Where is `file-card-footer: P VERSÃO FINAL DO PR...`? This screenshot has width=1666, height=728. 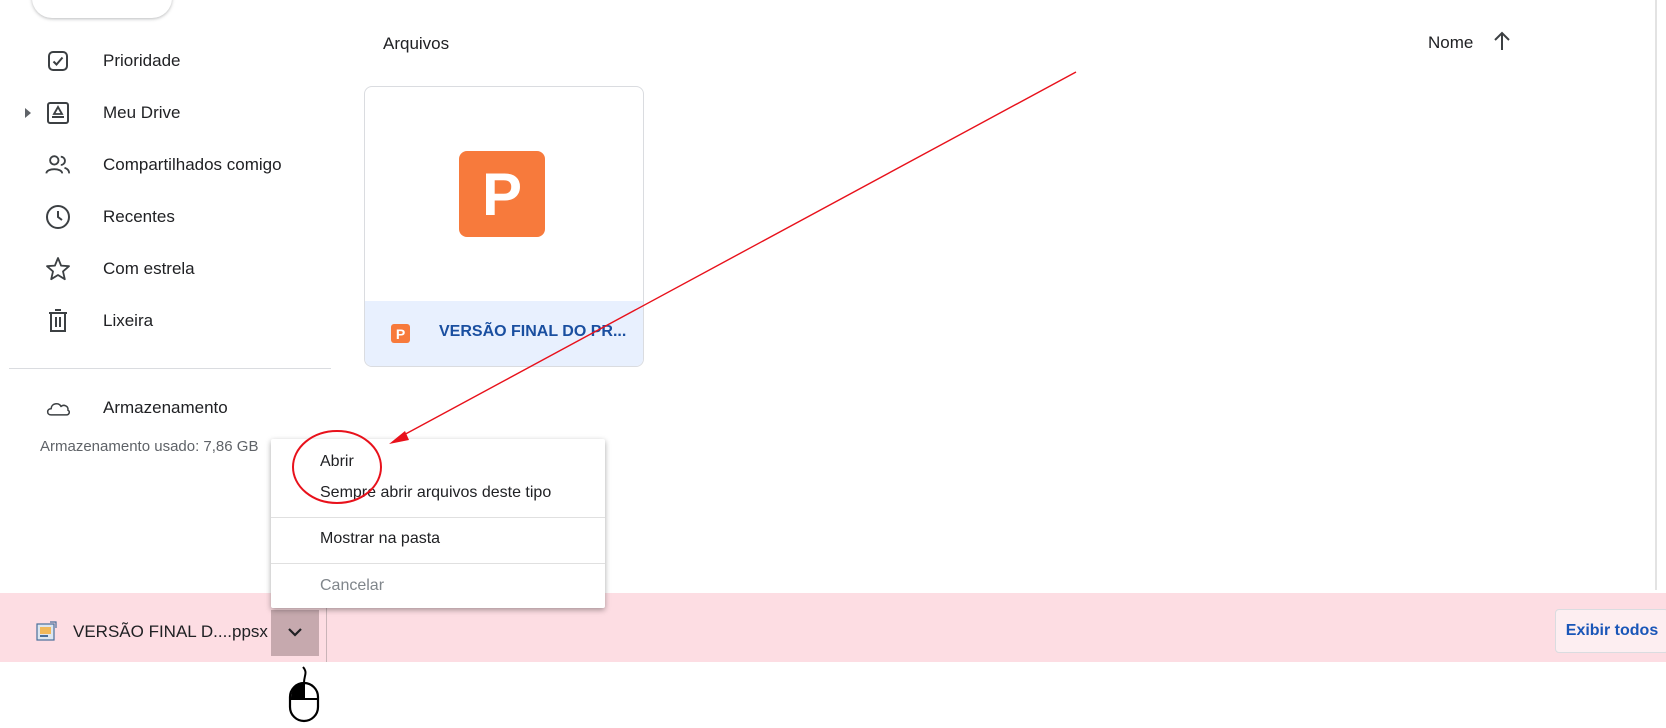
file-card-footer: P VERSÃO FINAL DO PR... is located at coordinates (504, 333).